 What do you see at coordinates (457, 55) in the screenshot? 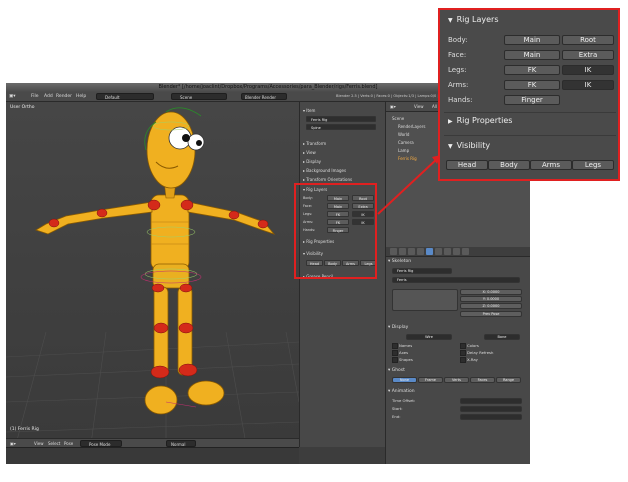
I see `face-label: Face:` at bounding box center [457, 55].